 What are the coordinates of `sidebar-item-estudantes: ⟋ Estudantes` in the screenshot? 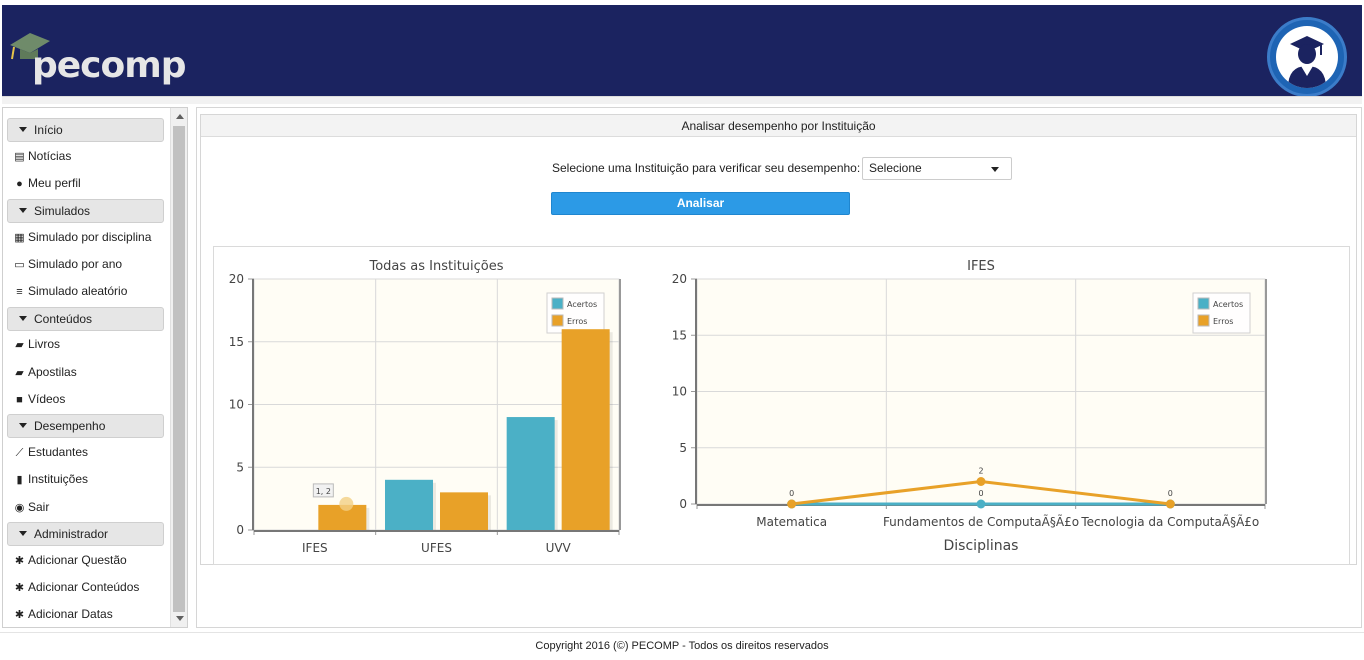 It's located at (50, 452).